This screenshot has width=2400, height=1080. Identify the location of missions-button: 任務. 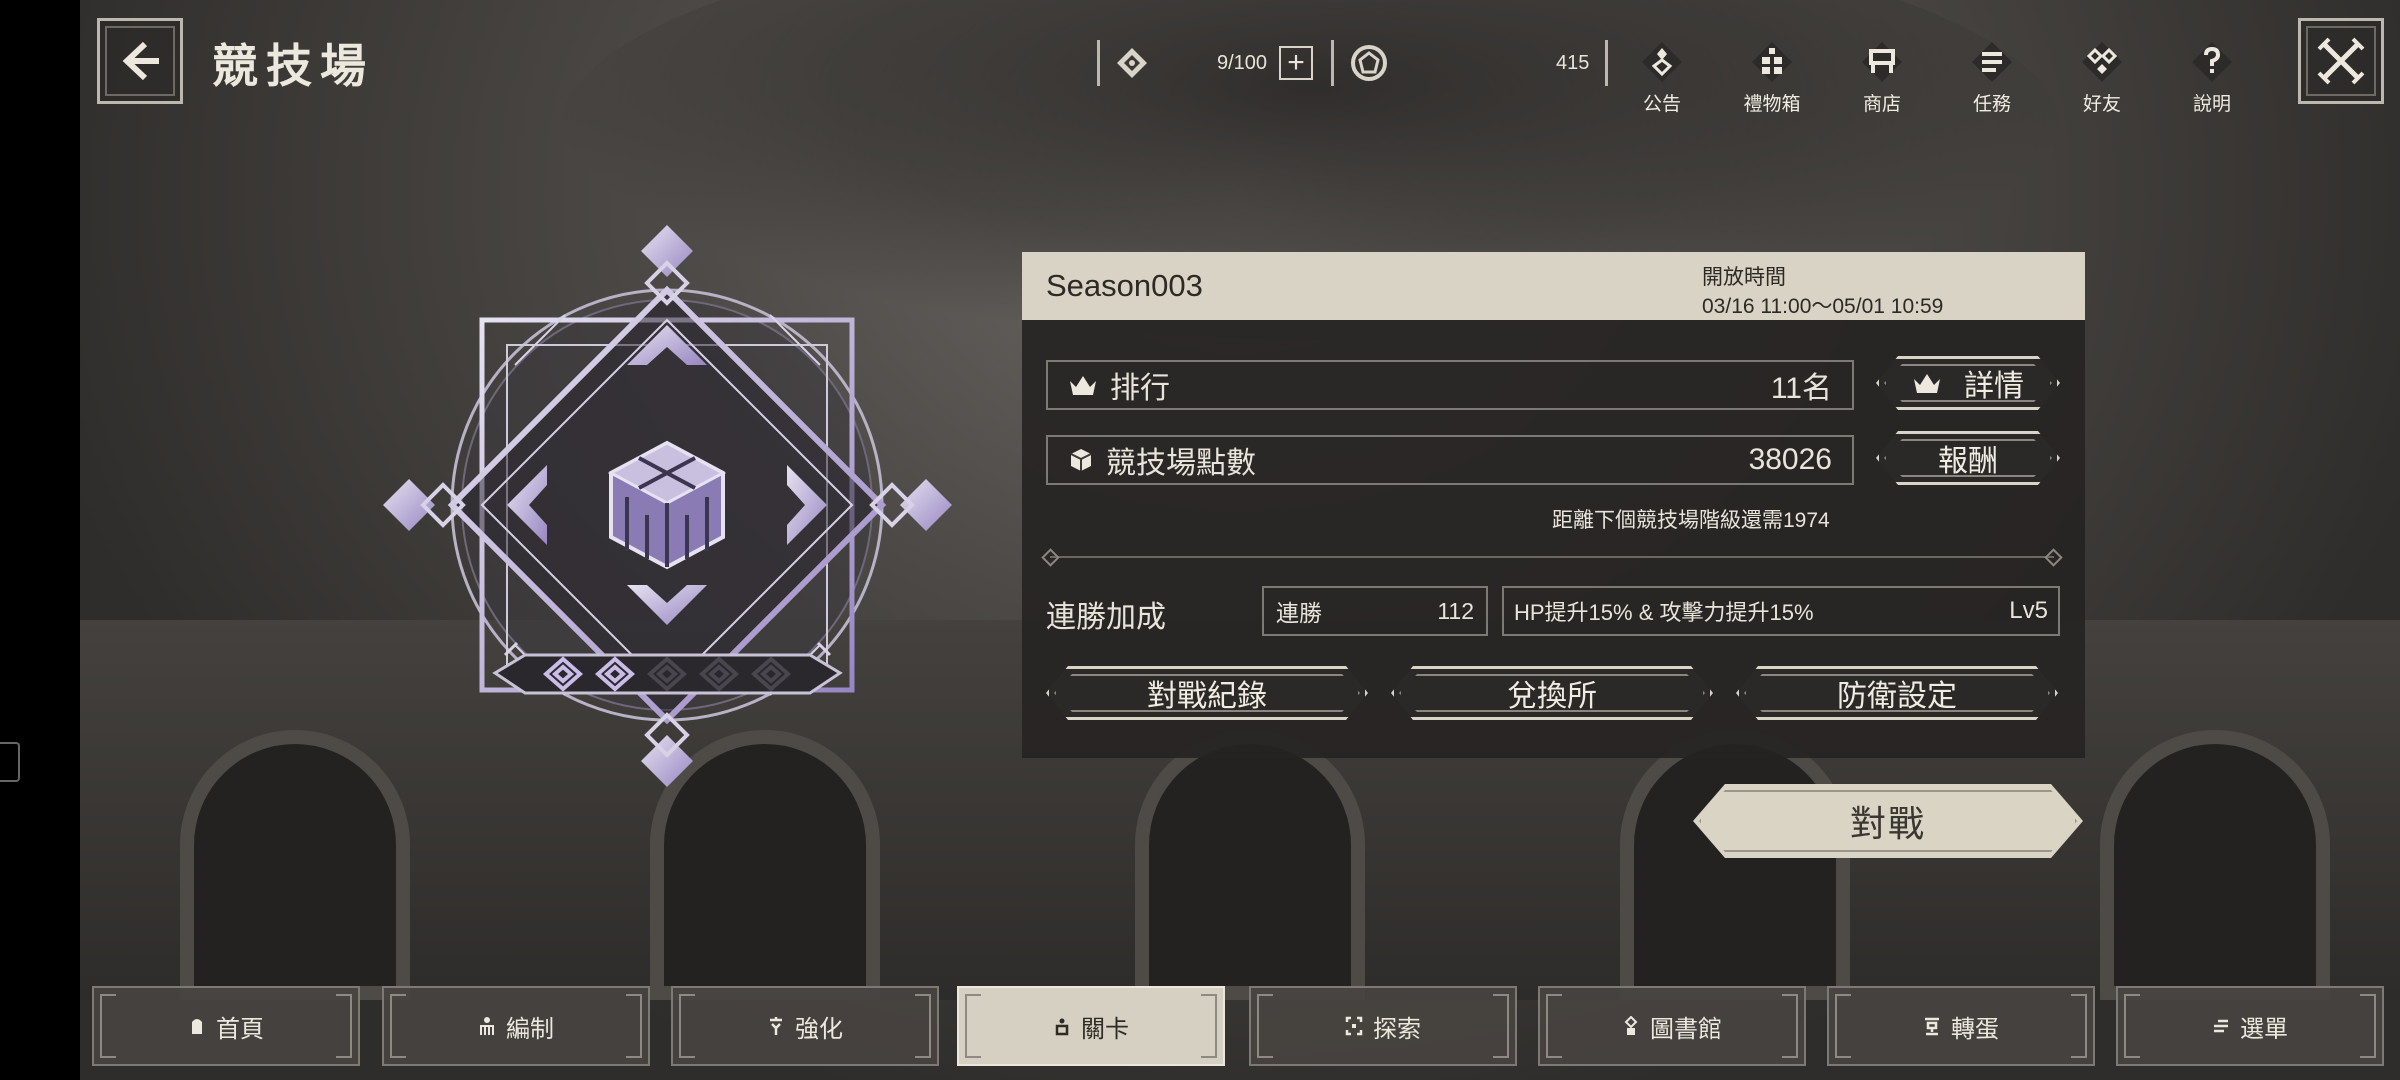
(1992, 78).